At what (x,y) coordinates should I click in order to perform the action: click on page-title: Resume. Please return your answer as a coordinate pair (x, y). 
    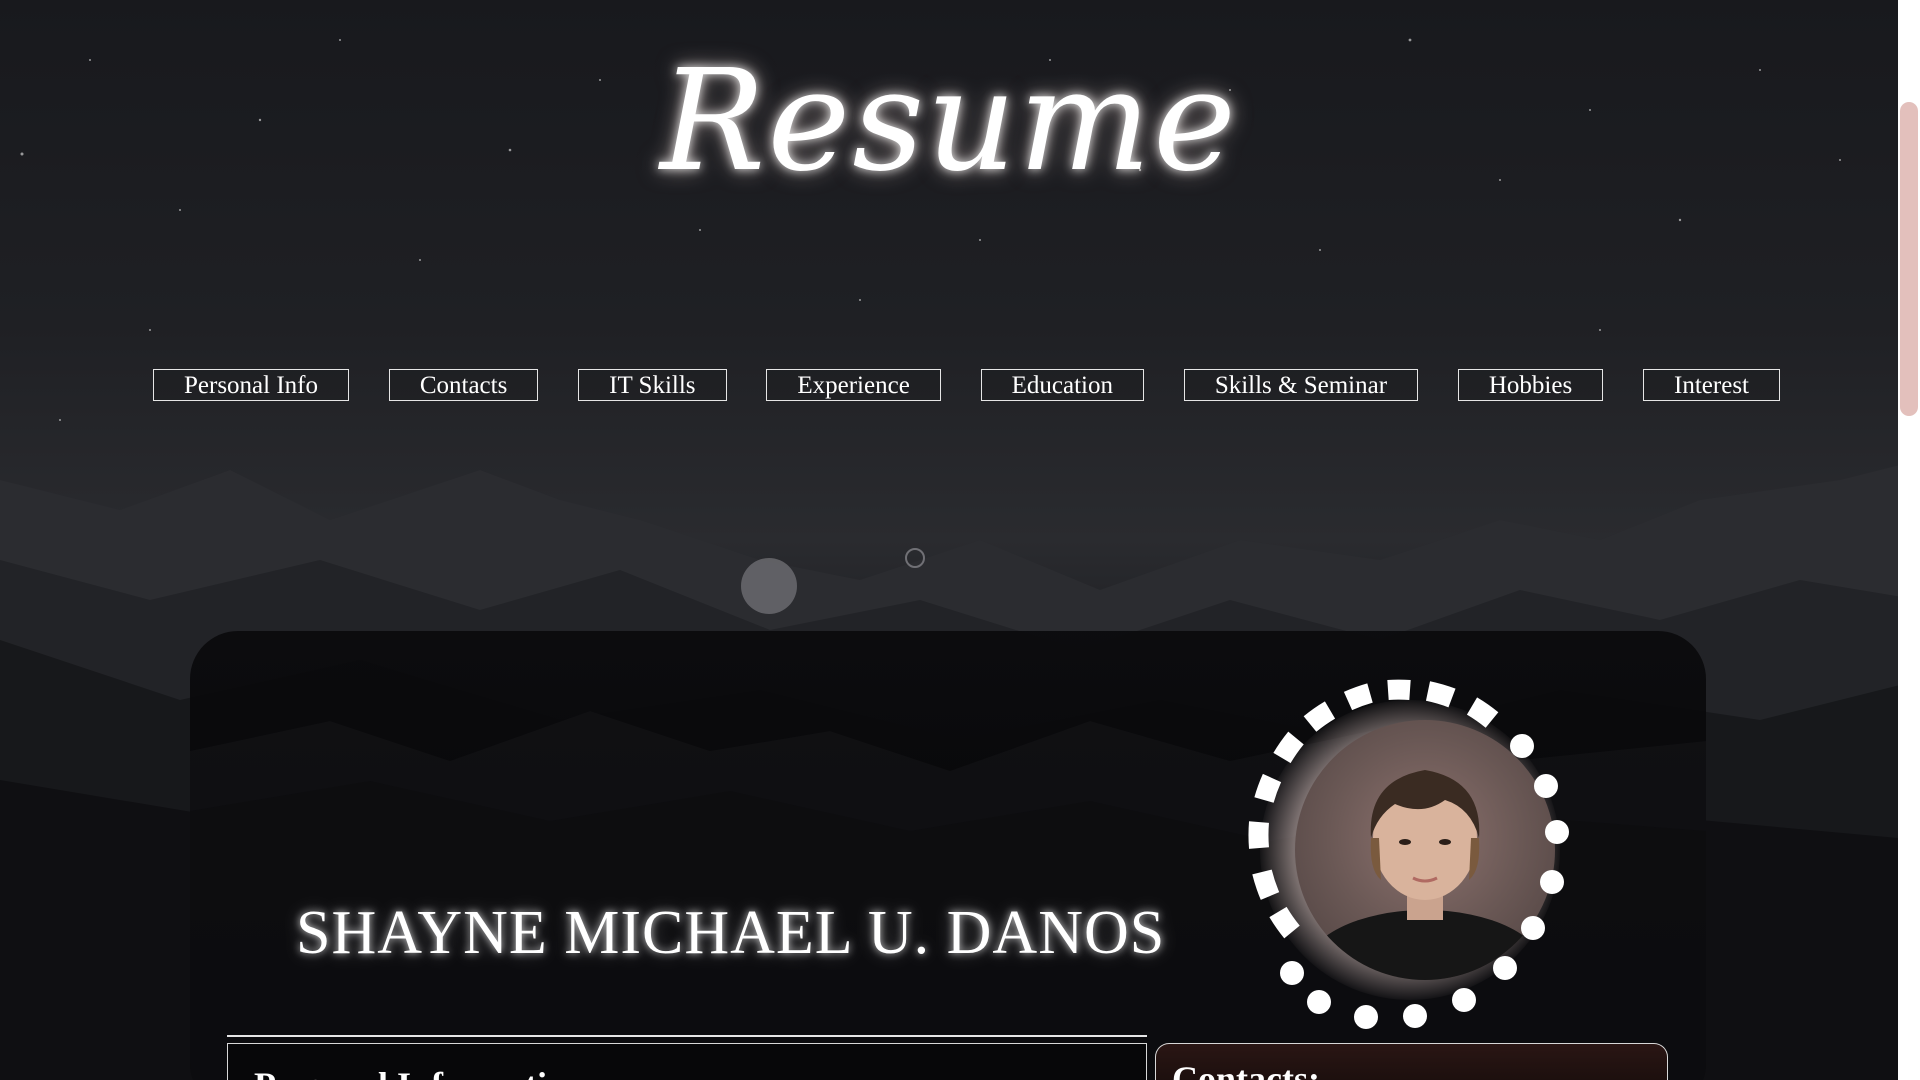
    Looking at the image, I should click on (949, 121).